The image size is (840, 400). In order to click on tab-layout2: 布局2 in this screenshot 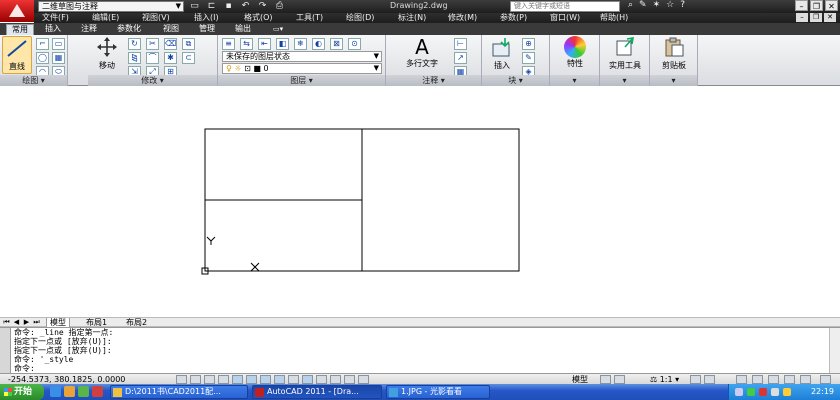, I will do `click(136, 322)`.